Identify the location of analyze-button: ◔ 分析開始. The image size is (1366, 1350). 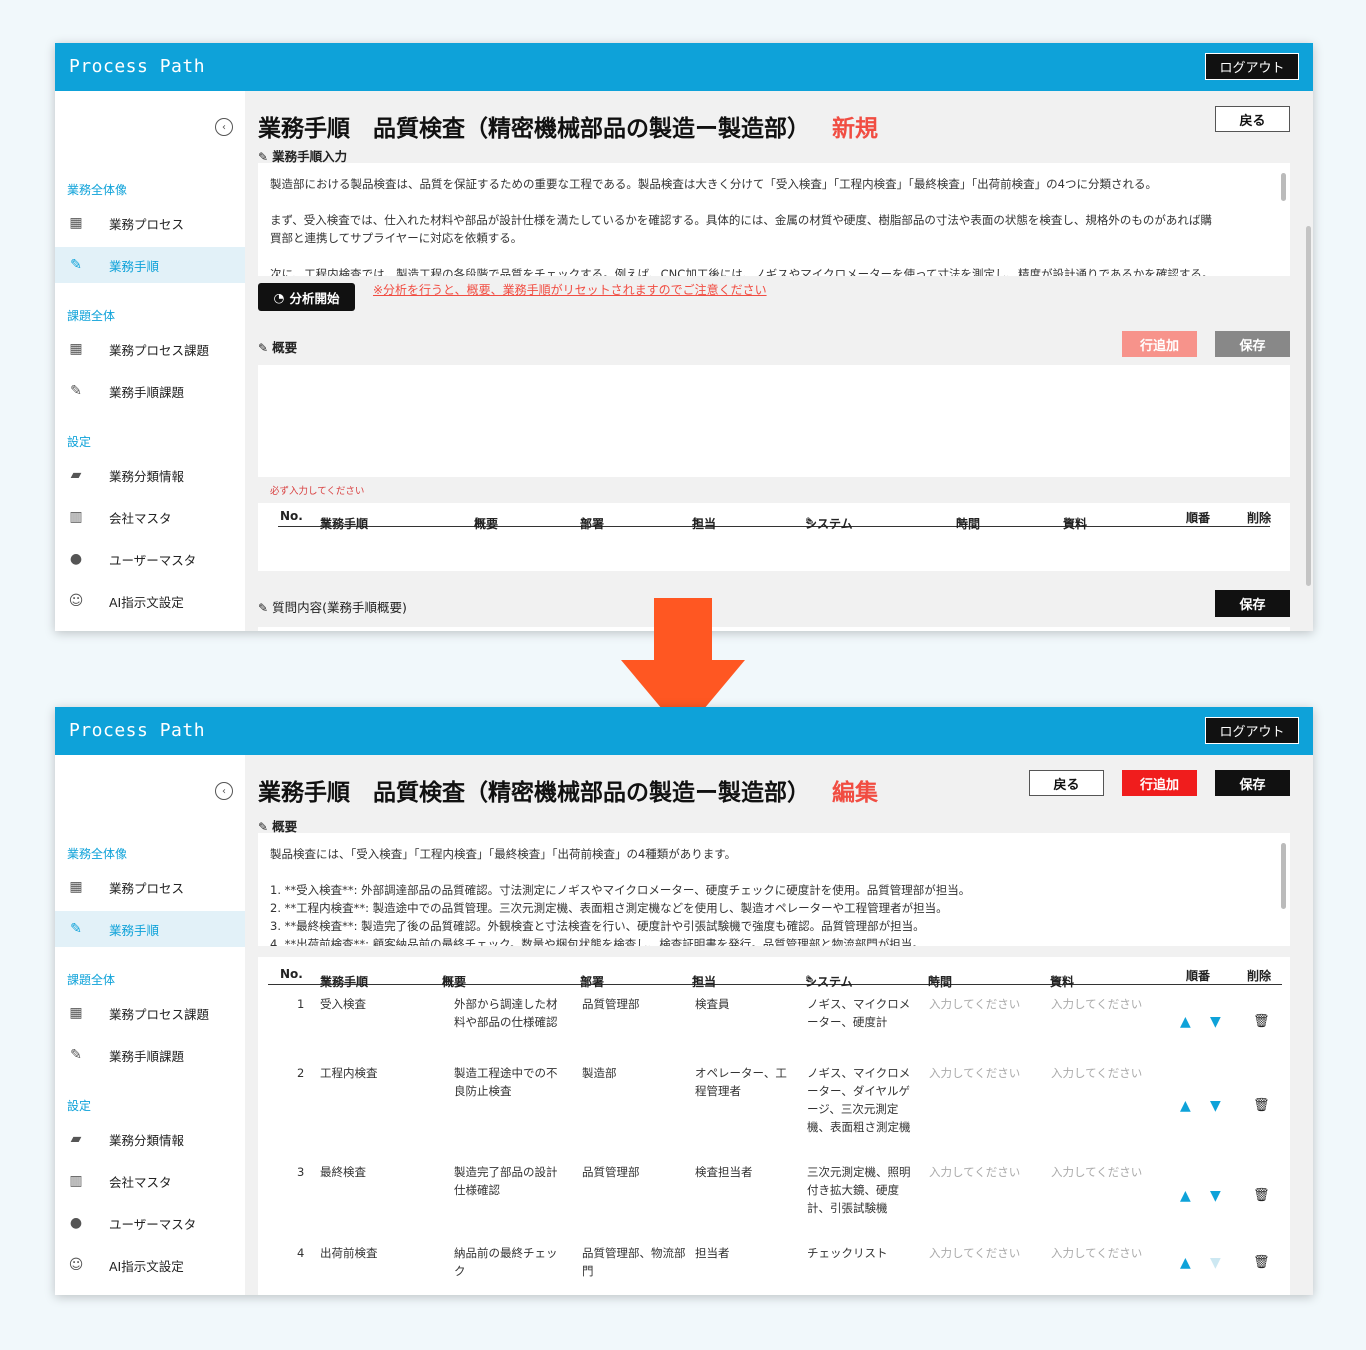
(306, 297).